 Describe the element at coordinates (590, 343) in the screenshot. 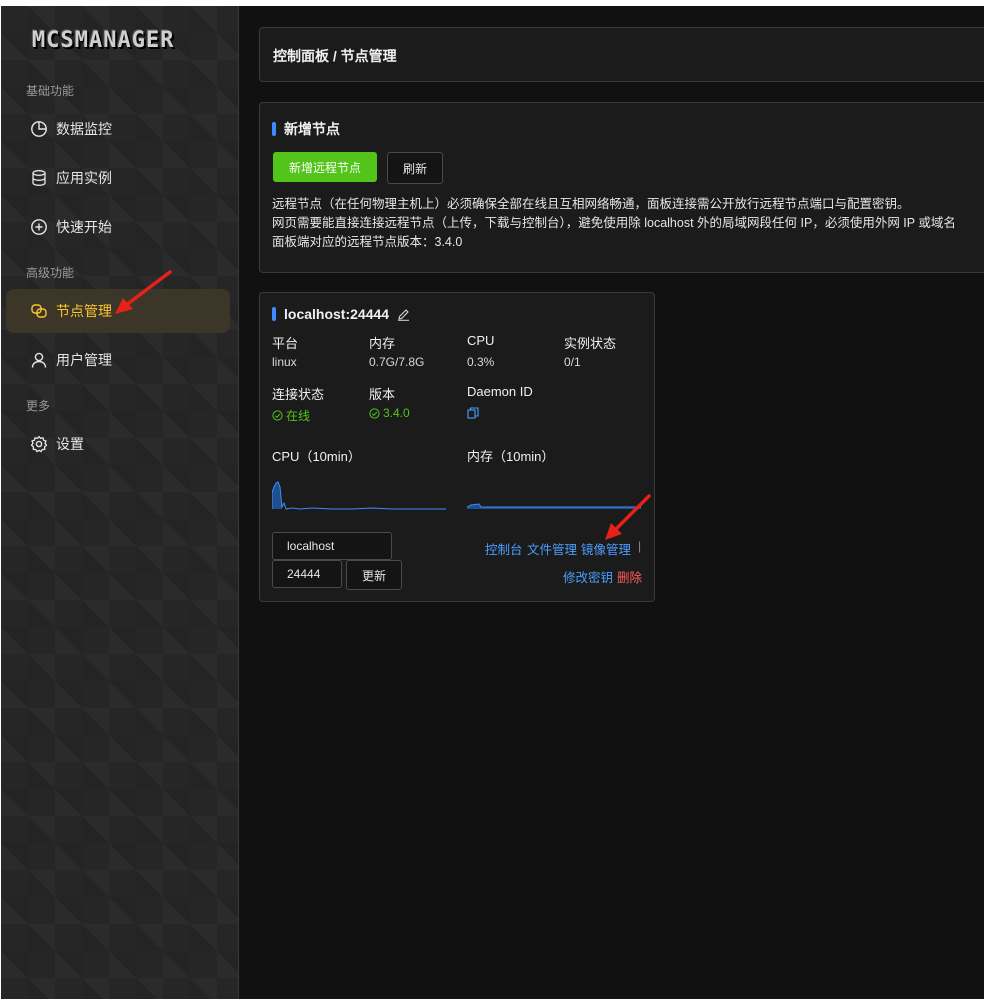

I see `instance-status-label: 实例状态` at that location.